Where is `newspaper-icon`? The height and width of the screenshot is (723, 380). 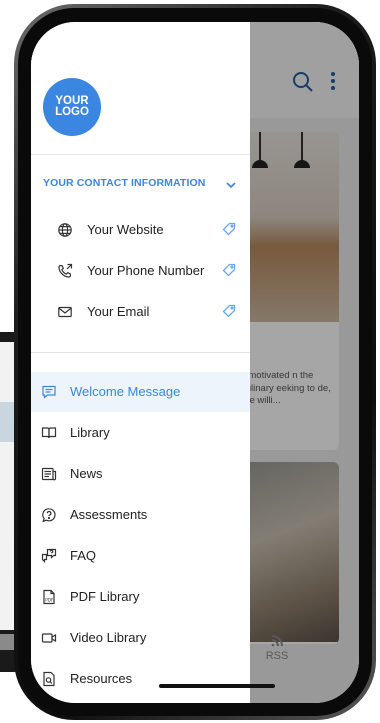
newspaper-icon is located at coordinates (49, 474).